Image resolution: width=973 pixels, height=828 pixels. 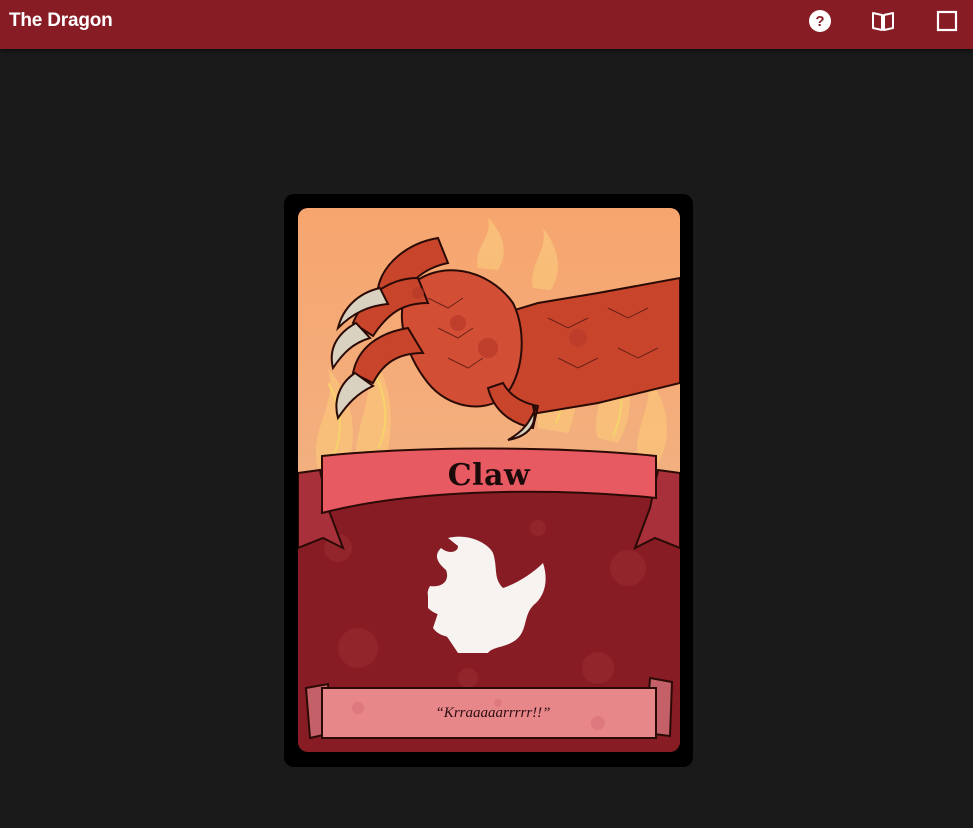 I want to click on open-book-icon, so click(x=883, y=21).